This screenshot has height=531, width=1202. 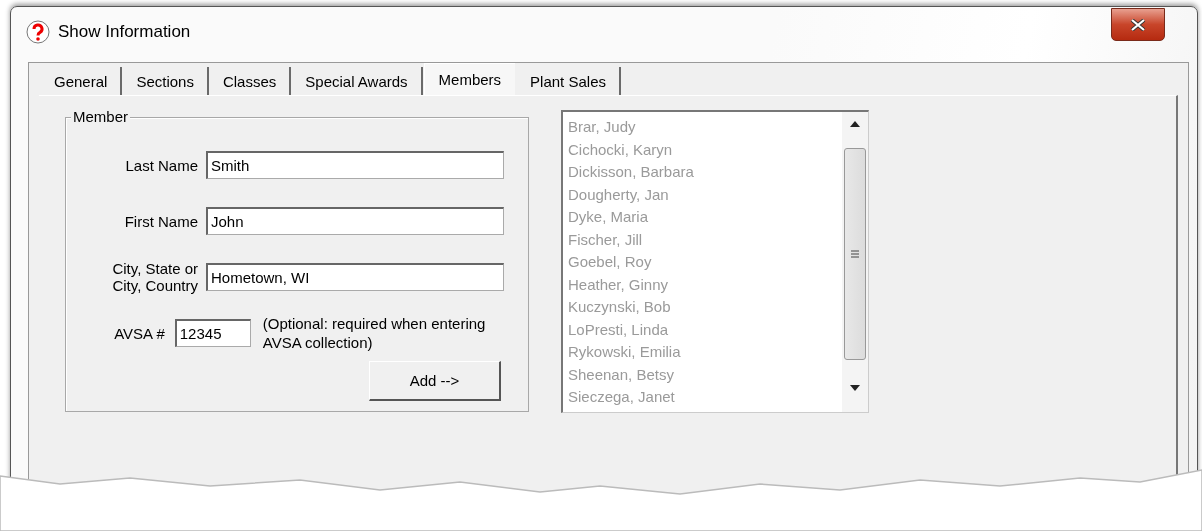 I want to click on input-field: John, so click(x=355, y=221).